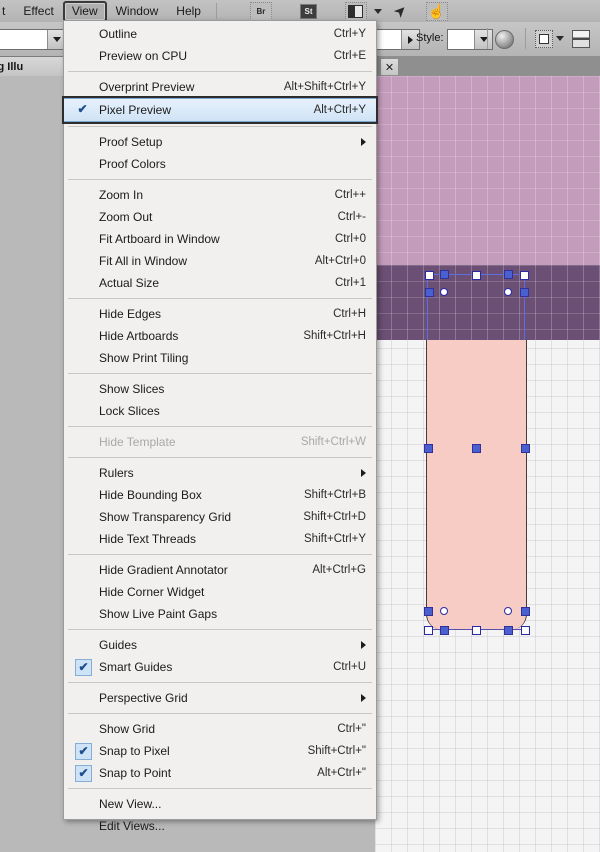 The width and height of the screenshot is (600, 852). I want to click on menu-item-shortcut: Shift+Ctrl+D, so click(334, 517).